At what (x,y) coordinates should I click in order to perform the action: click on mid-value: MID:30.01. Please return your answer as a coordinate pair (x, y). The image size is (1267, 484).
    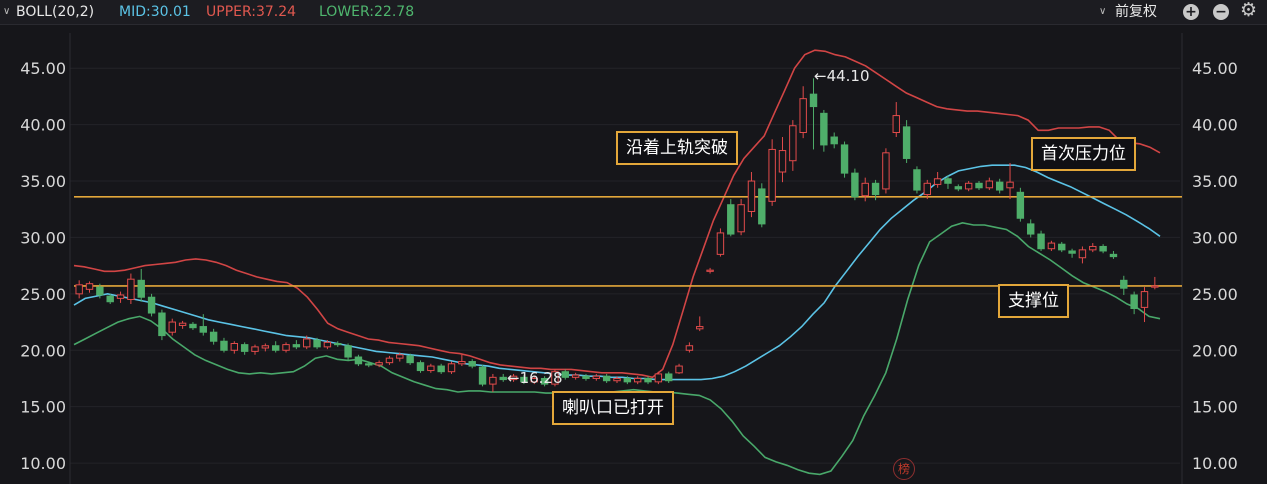
    Looking at the image, I should click on (155, 12).